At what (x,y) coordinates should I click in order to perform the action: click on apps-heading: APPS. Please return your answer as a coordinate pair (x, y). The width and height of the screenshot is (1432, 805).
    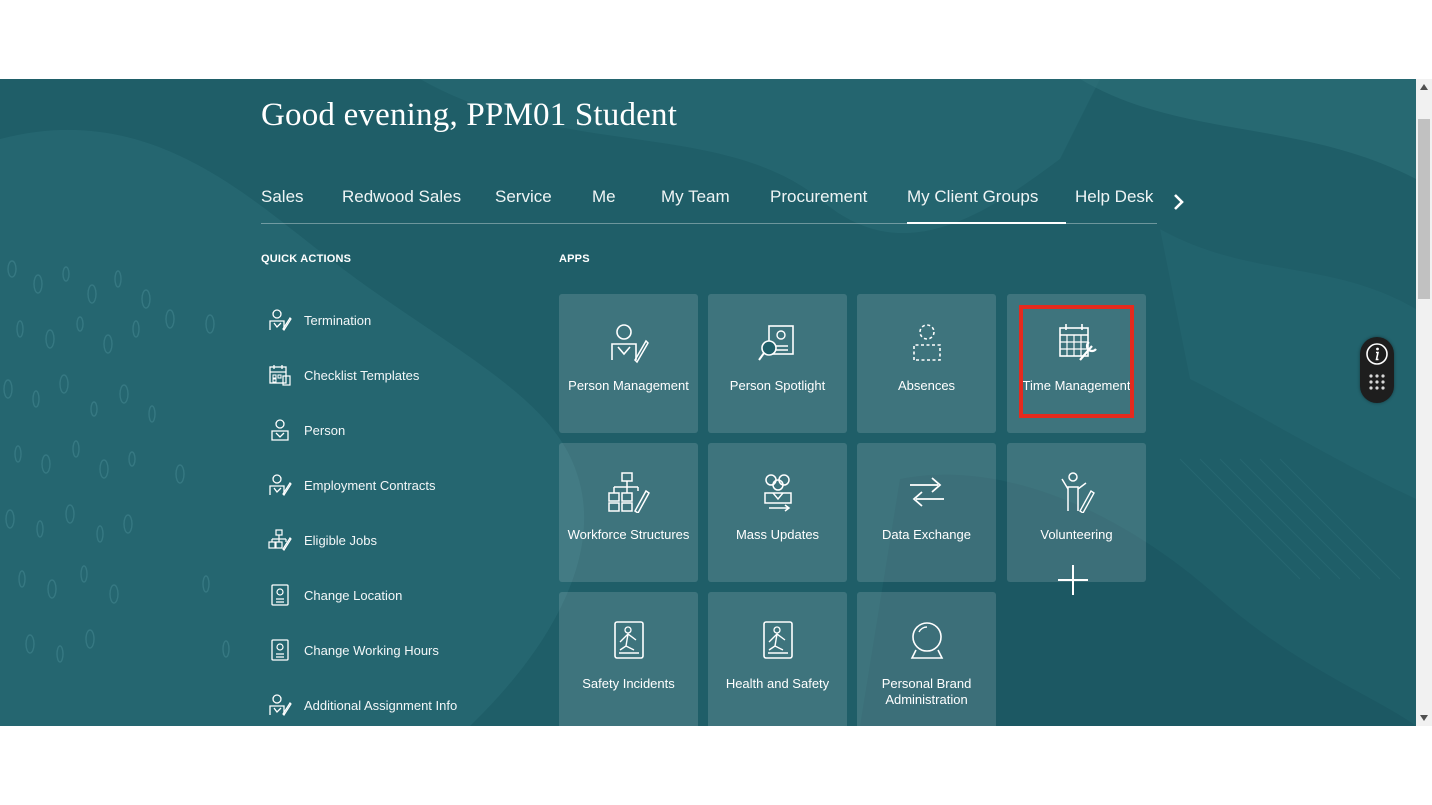
    Looking at the image, I should click on (574, 259).